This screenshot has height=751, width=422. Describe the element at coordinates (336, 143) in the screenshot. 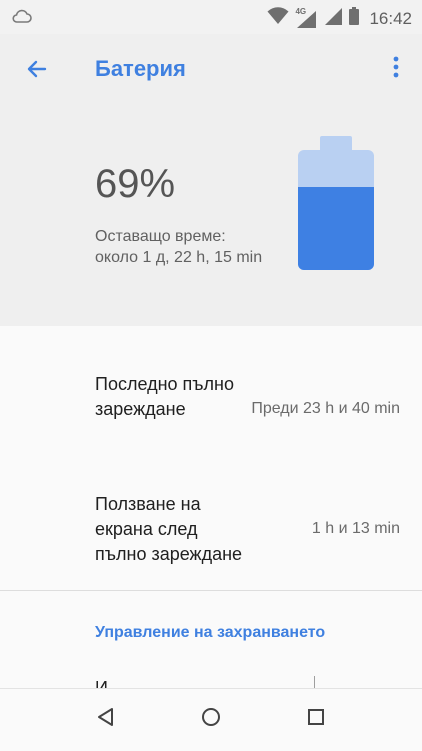

I see `battery-cap` at that location.